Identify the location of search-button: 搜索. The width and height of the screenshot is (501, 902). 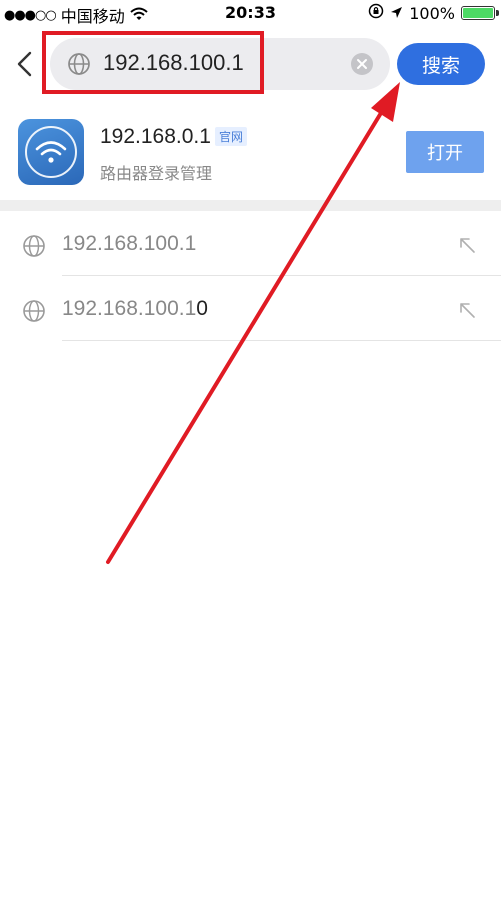
(441, 64).